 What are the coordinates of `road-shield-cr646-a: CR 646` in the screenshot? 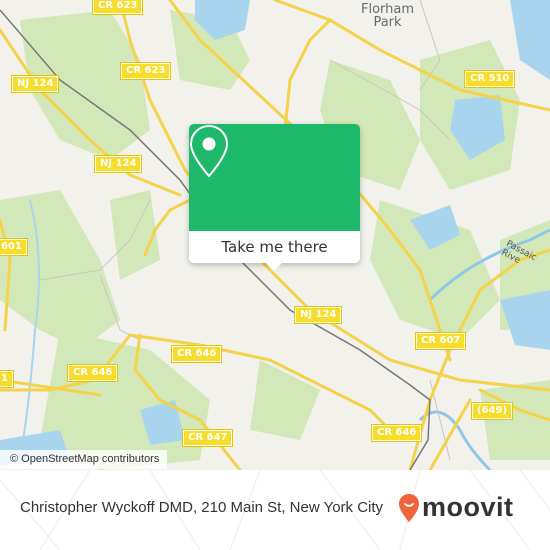 It's located at (92, 373).